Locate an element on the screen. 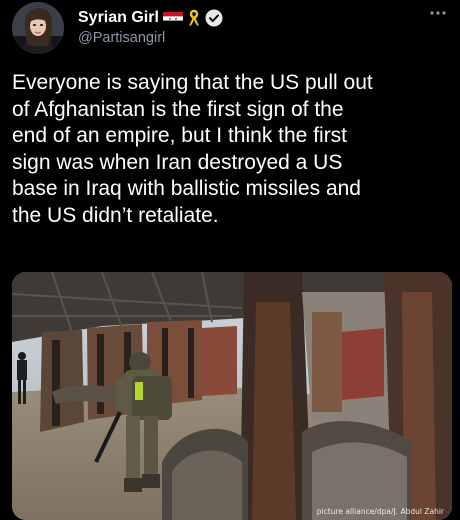  more-options-icon is located at coordinates (438, 13).